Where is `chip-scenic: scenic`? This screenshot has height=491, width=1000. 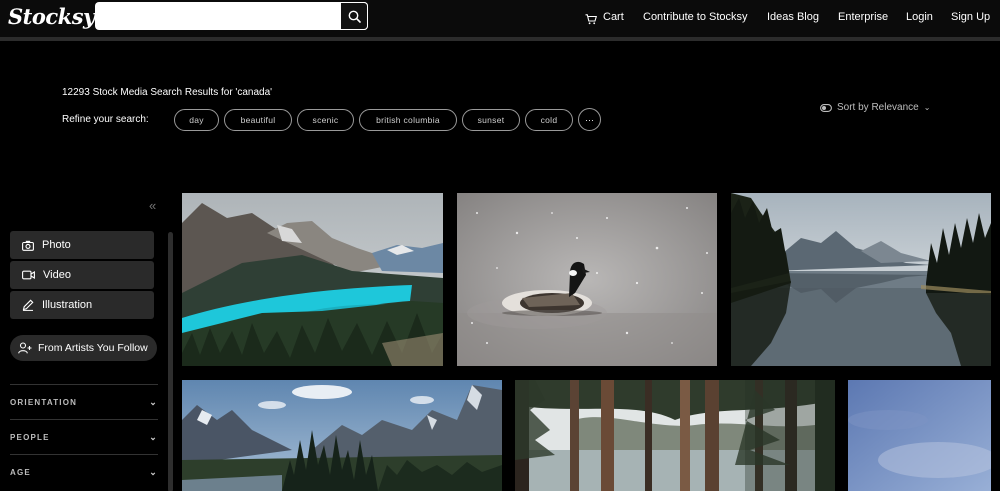 chip-scenic: scenic is located at coordinates (325, 120).